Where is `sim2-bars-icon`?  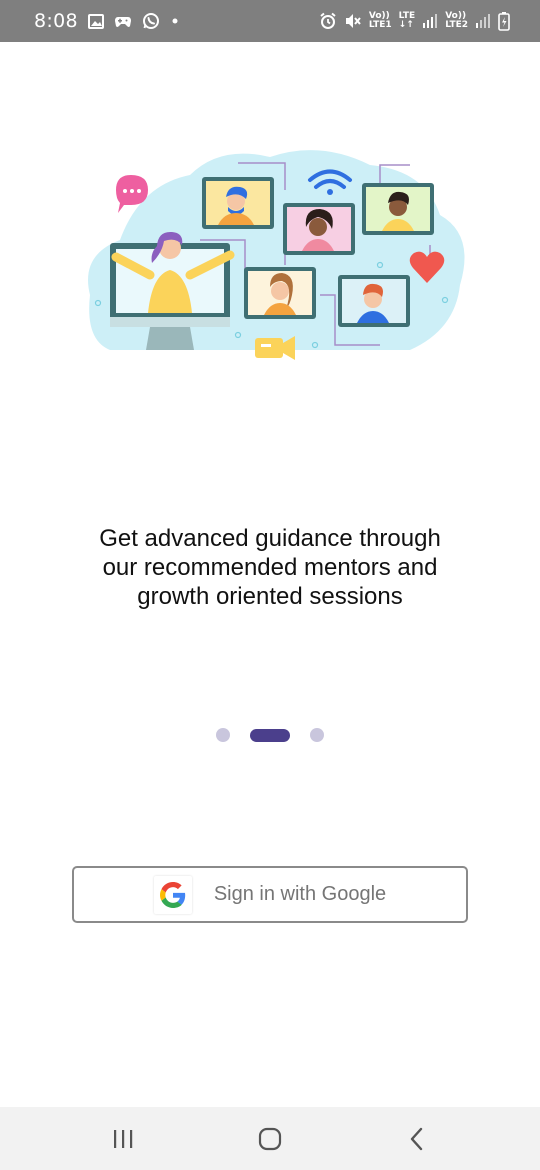 sim2-bars-icon is located at coordinates (483, 21).